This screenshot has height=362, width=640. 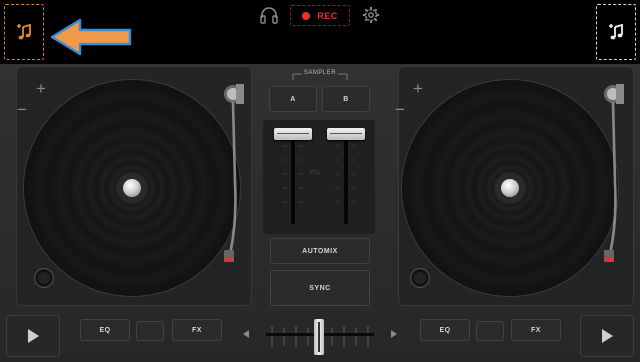 What do you see at coordinates (91, 37) in the screenshot?
I see `arrow-left-icon` at bounding box center [91, 37].